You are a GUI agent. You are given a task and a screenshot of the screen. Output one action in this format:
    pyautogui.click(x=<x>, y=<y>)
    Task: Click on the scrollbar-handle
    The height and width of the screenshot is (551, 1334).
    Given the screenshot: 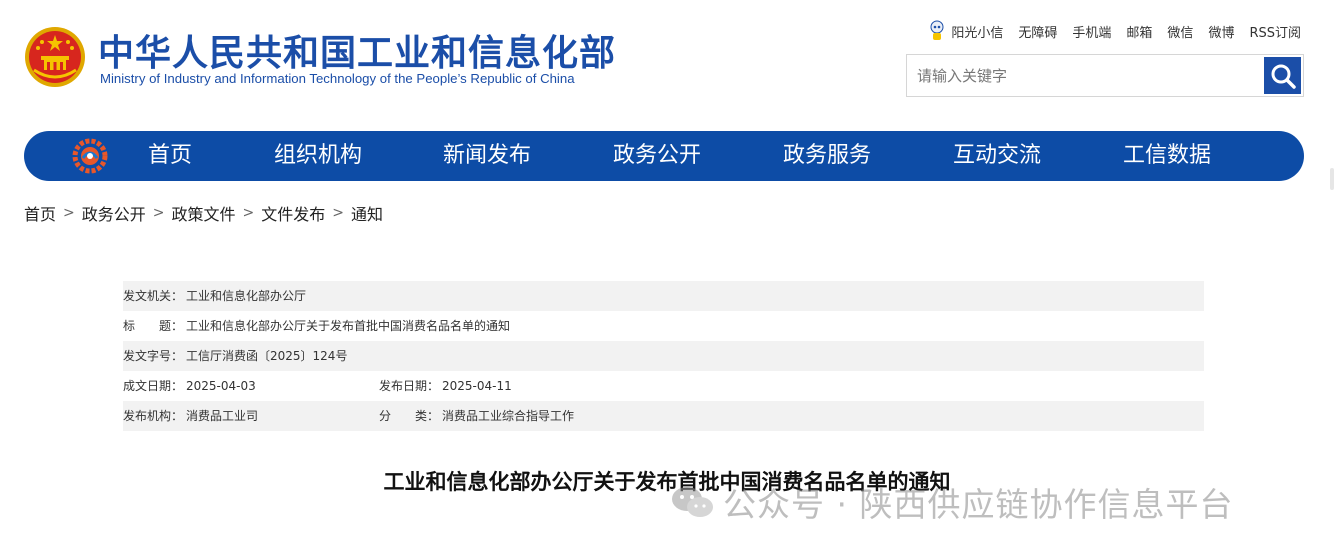 What is the action you would take?
    pyautogui.click(x=1332, y=179)
    